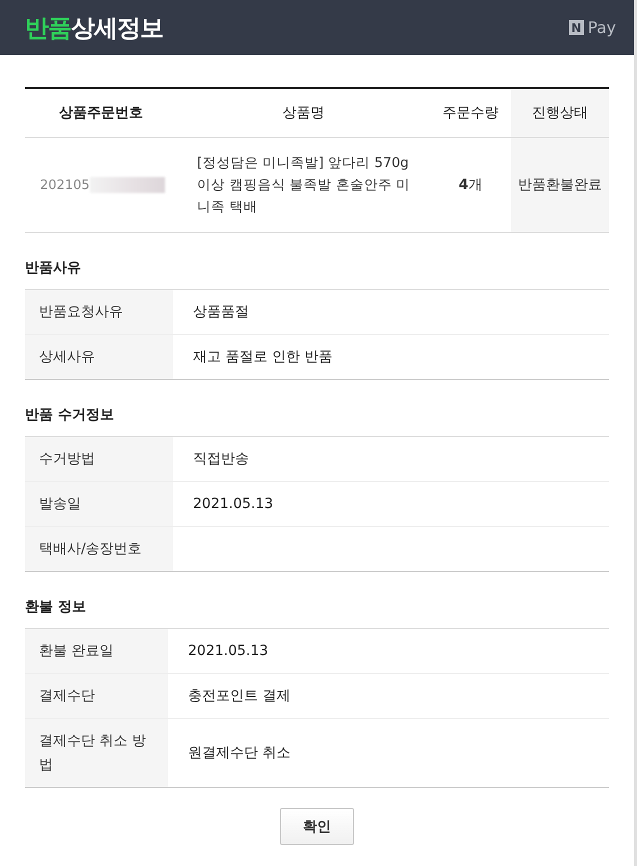  What do you see at coordinates (602, 27) in the screenshot?
I see `pay-label: Pay` at bounding box center [602, 27].